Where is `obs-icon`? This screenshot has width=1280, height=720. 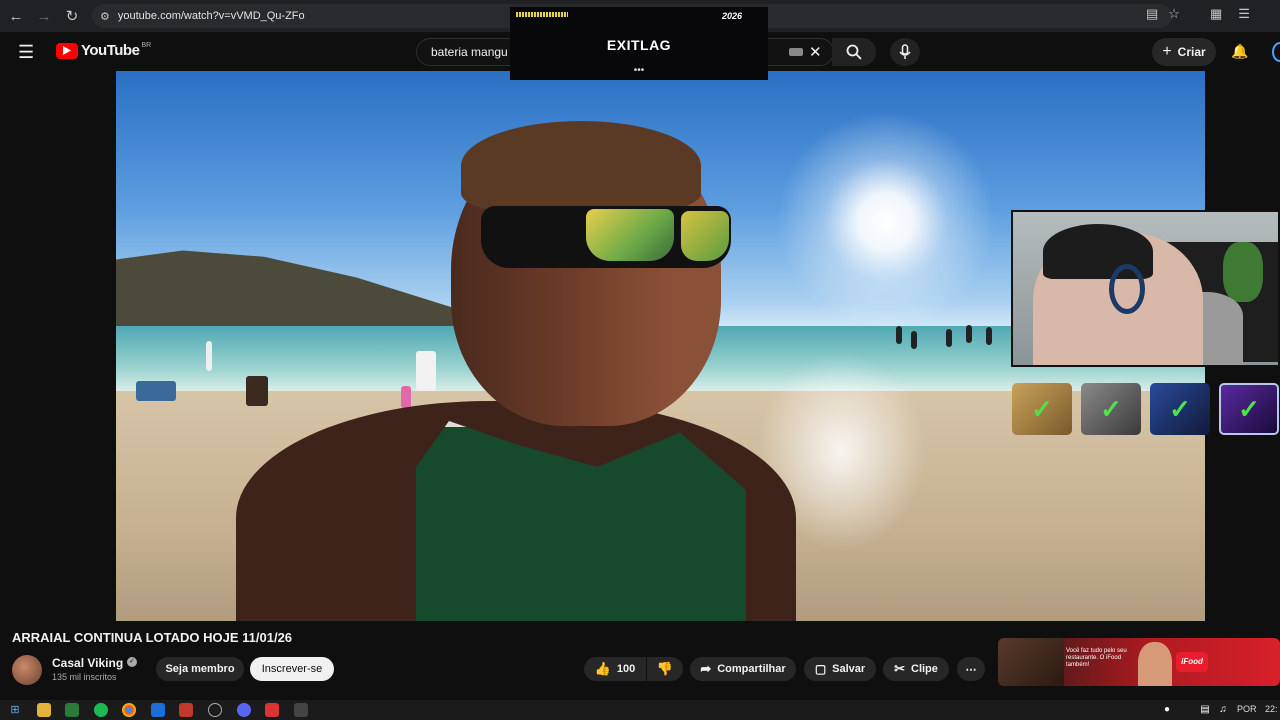
obs-icon is located at coordinates (215, 710).